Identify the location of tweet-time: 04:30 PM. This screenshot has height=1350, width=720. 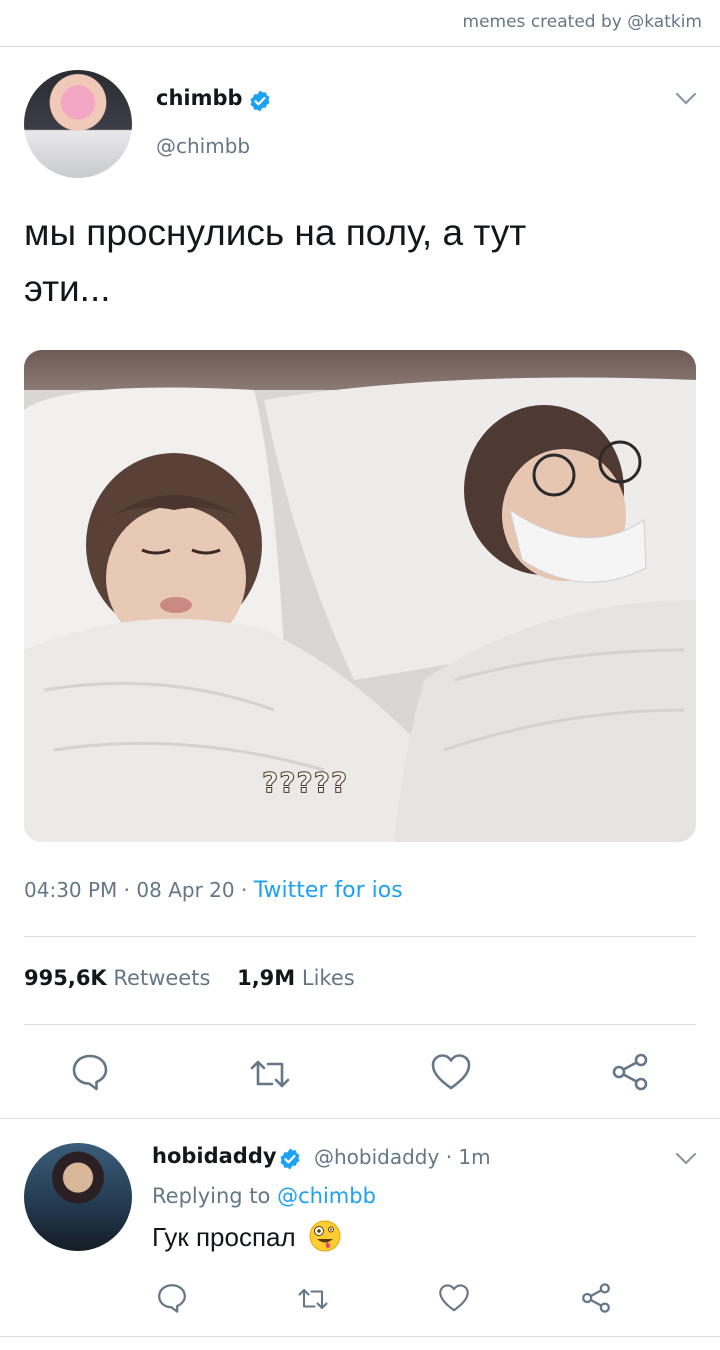
(71, 890).